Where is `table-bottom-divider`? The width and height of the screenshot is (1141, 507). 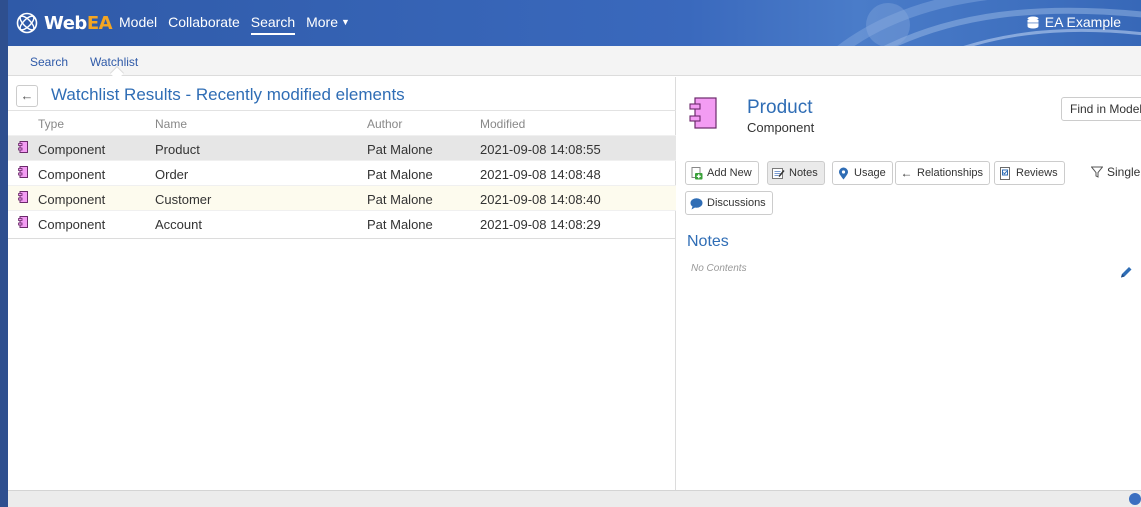 table-bottom-divider is located at coordinates (342, 238).